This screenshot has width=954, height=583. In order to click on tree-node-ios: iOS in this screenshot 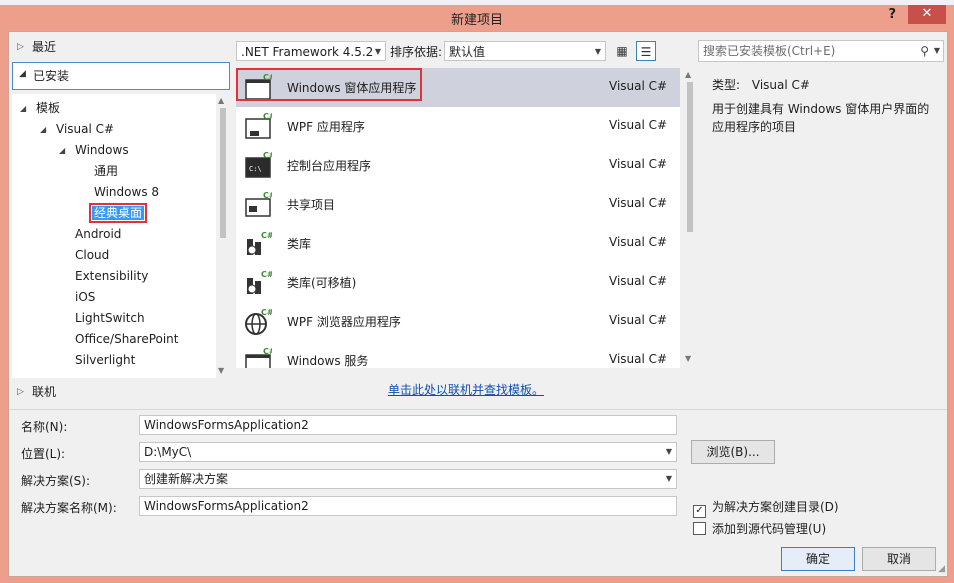, I will do `click(85, 297)`.